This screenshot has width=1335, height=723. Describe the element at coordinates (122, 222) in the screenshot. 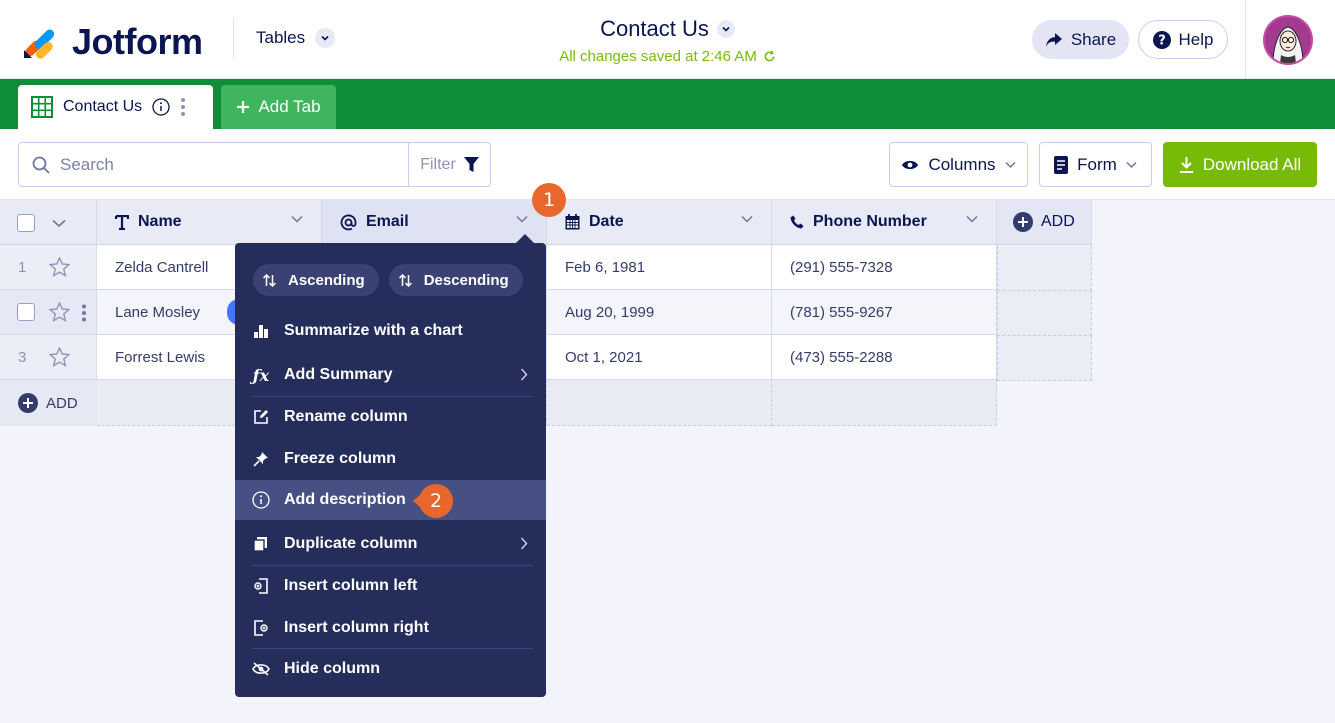

I see `text-icon` at that location.